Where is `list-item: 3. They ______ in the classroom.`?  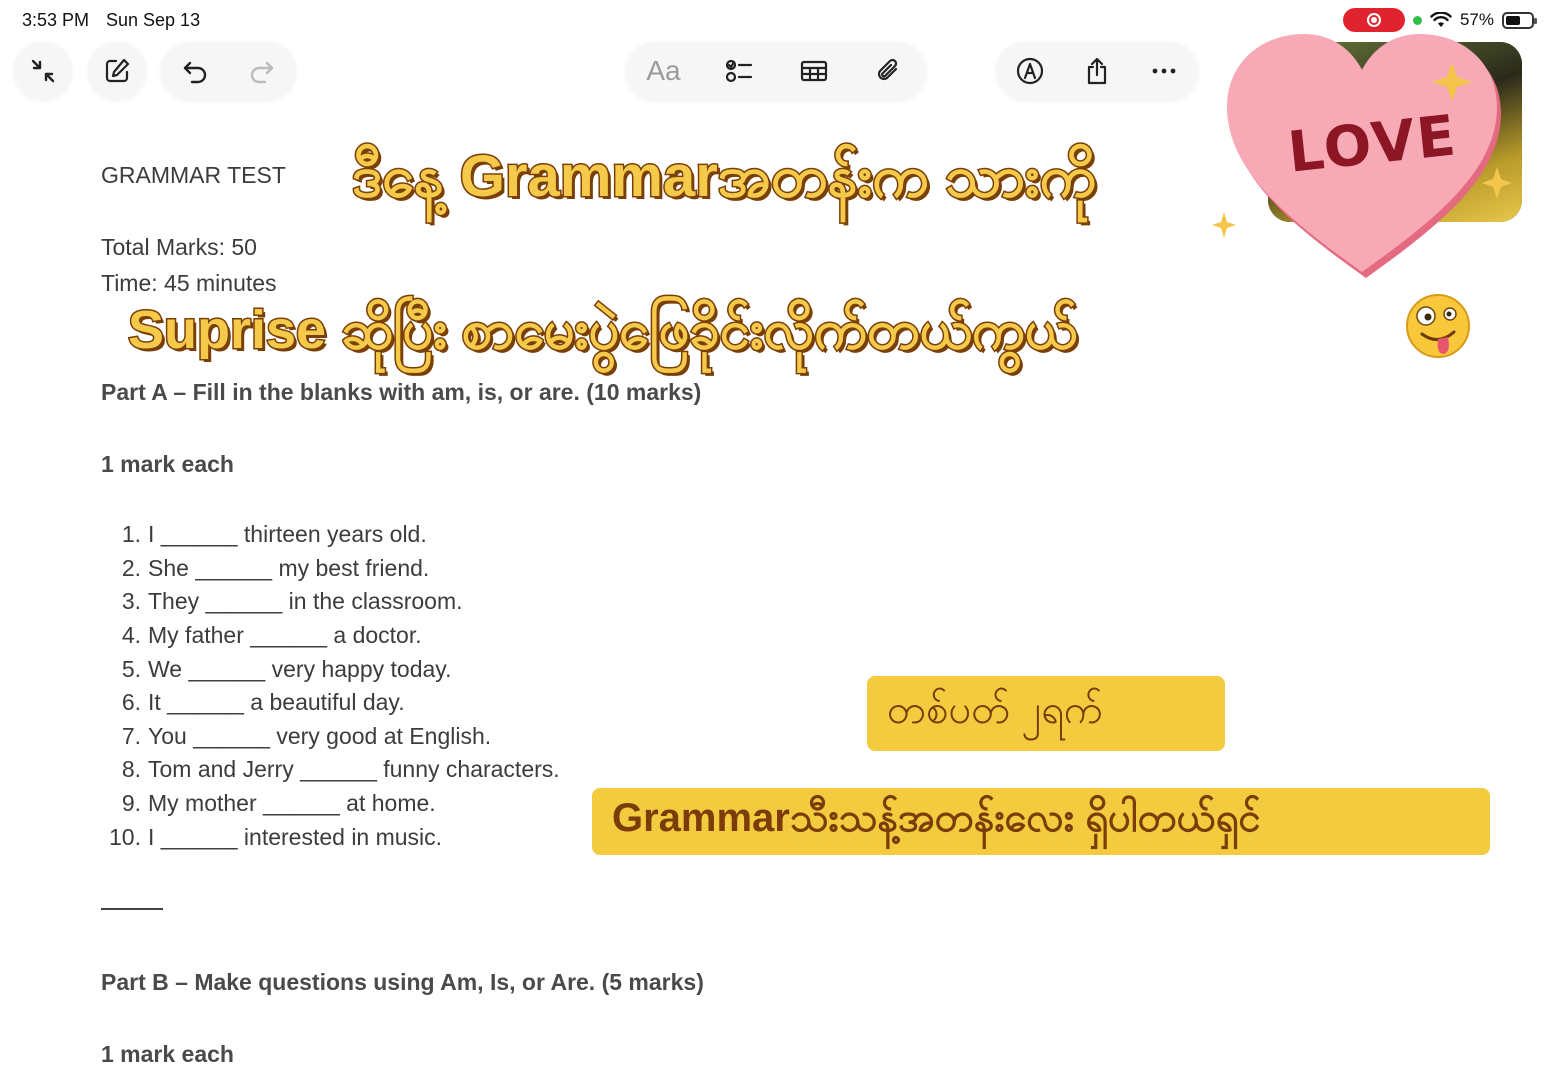
list-item: 3. They ______ in the classroom. is located at coordinates (451, 602).